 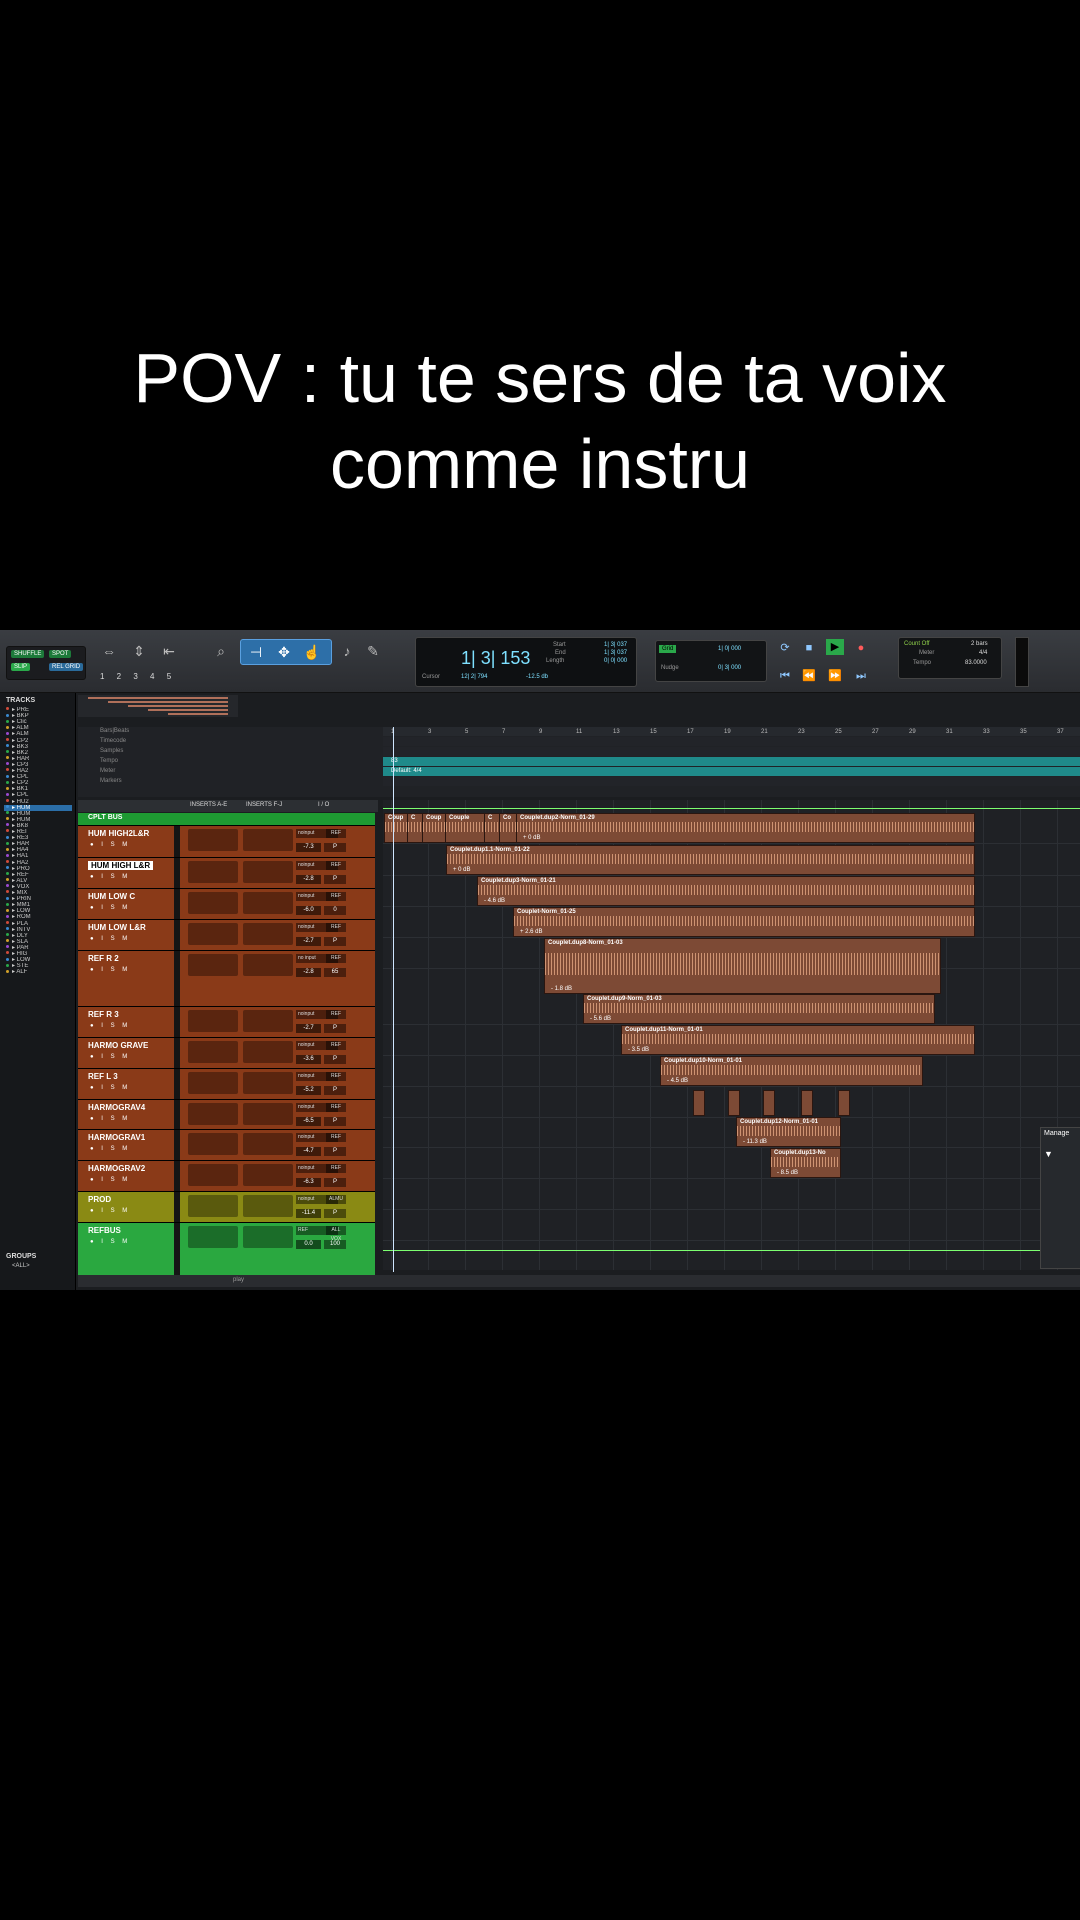 I want to click on samples-ruler, so click(x=731, y=751).